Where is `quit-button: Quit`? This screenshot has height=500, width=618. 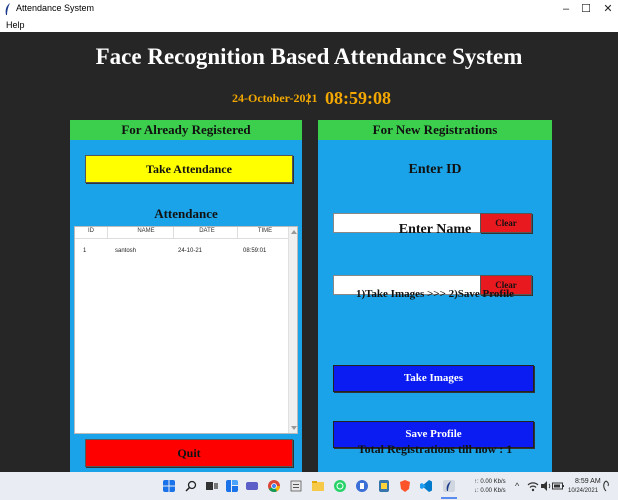 quit-button: Quit is located at coordinates (189, 453).